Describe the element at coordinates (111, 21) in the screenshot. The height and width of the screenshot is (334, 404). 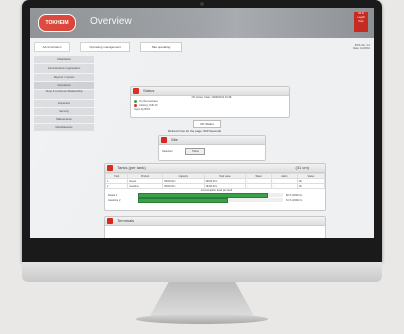
I see `page-title: Overview` at that location.